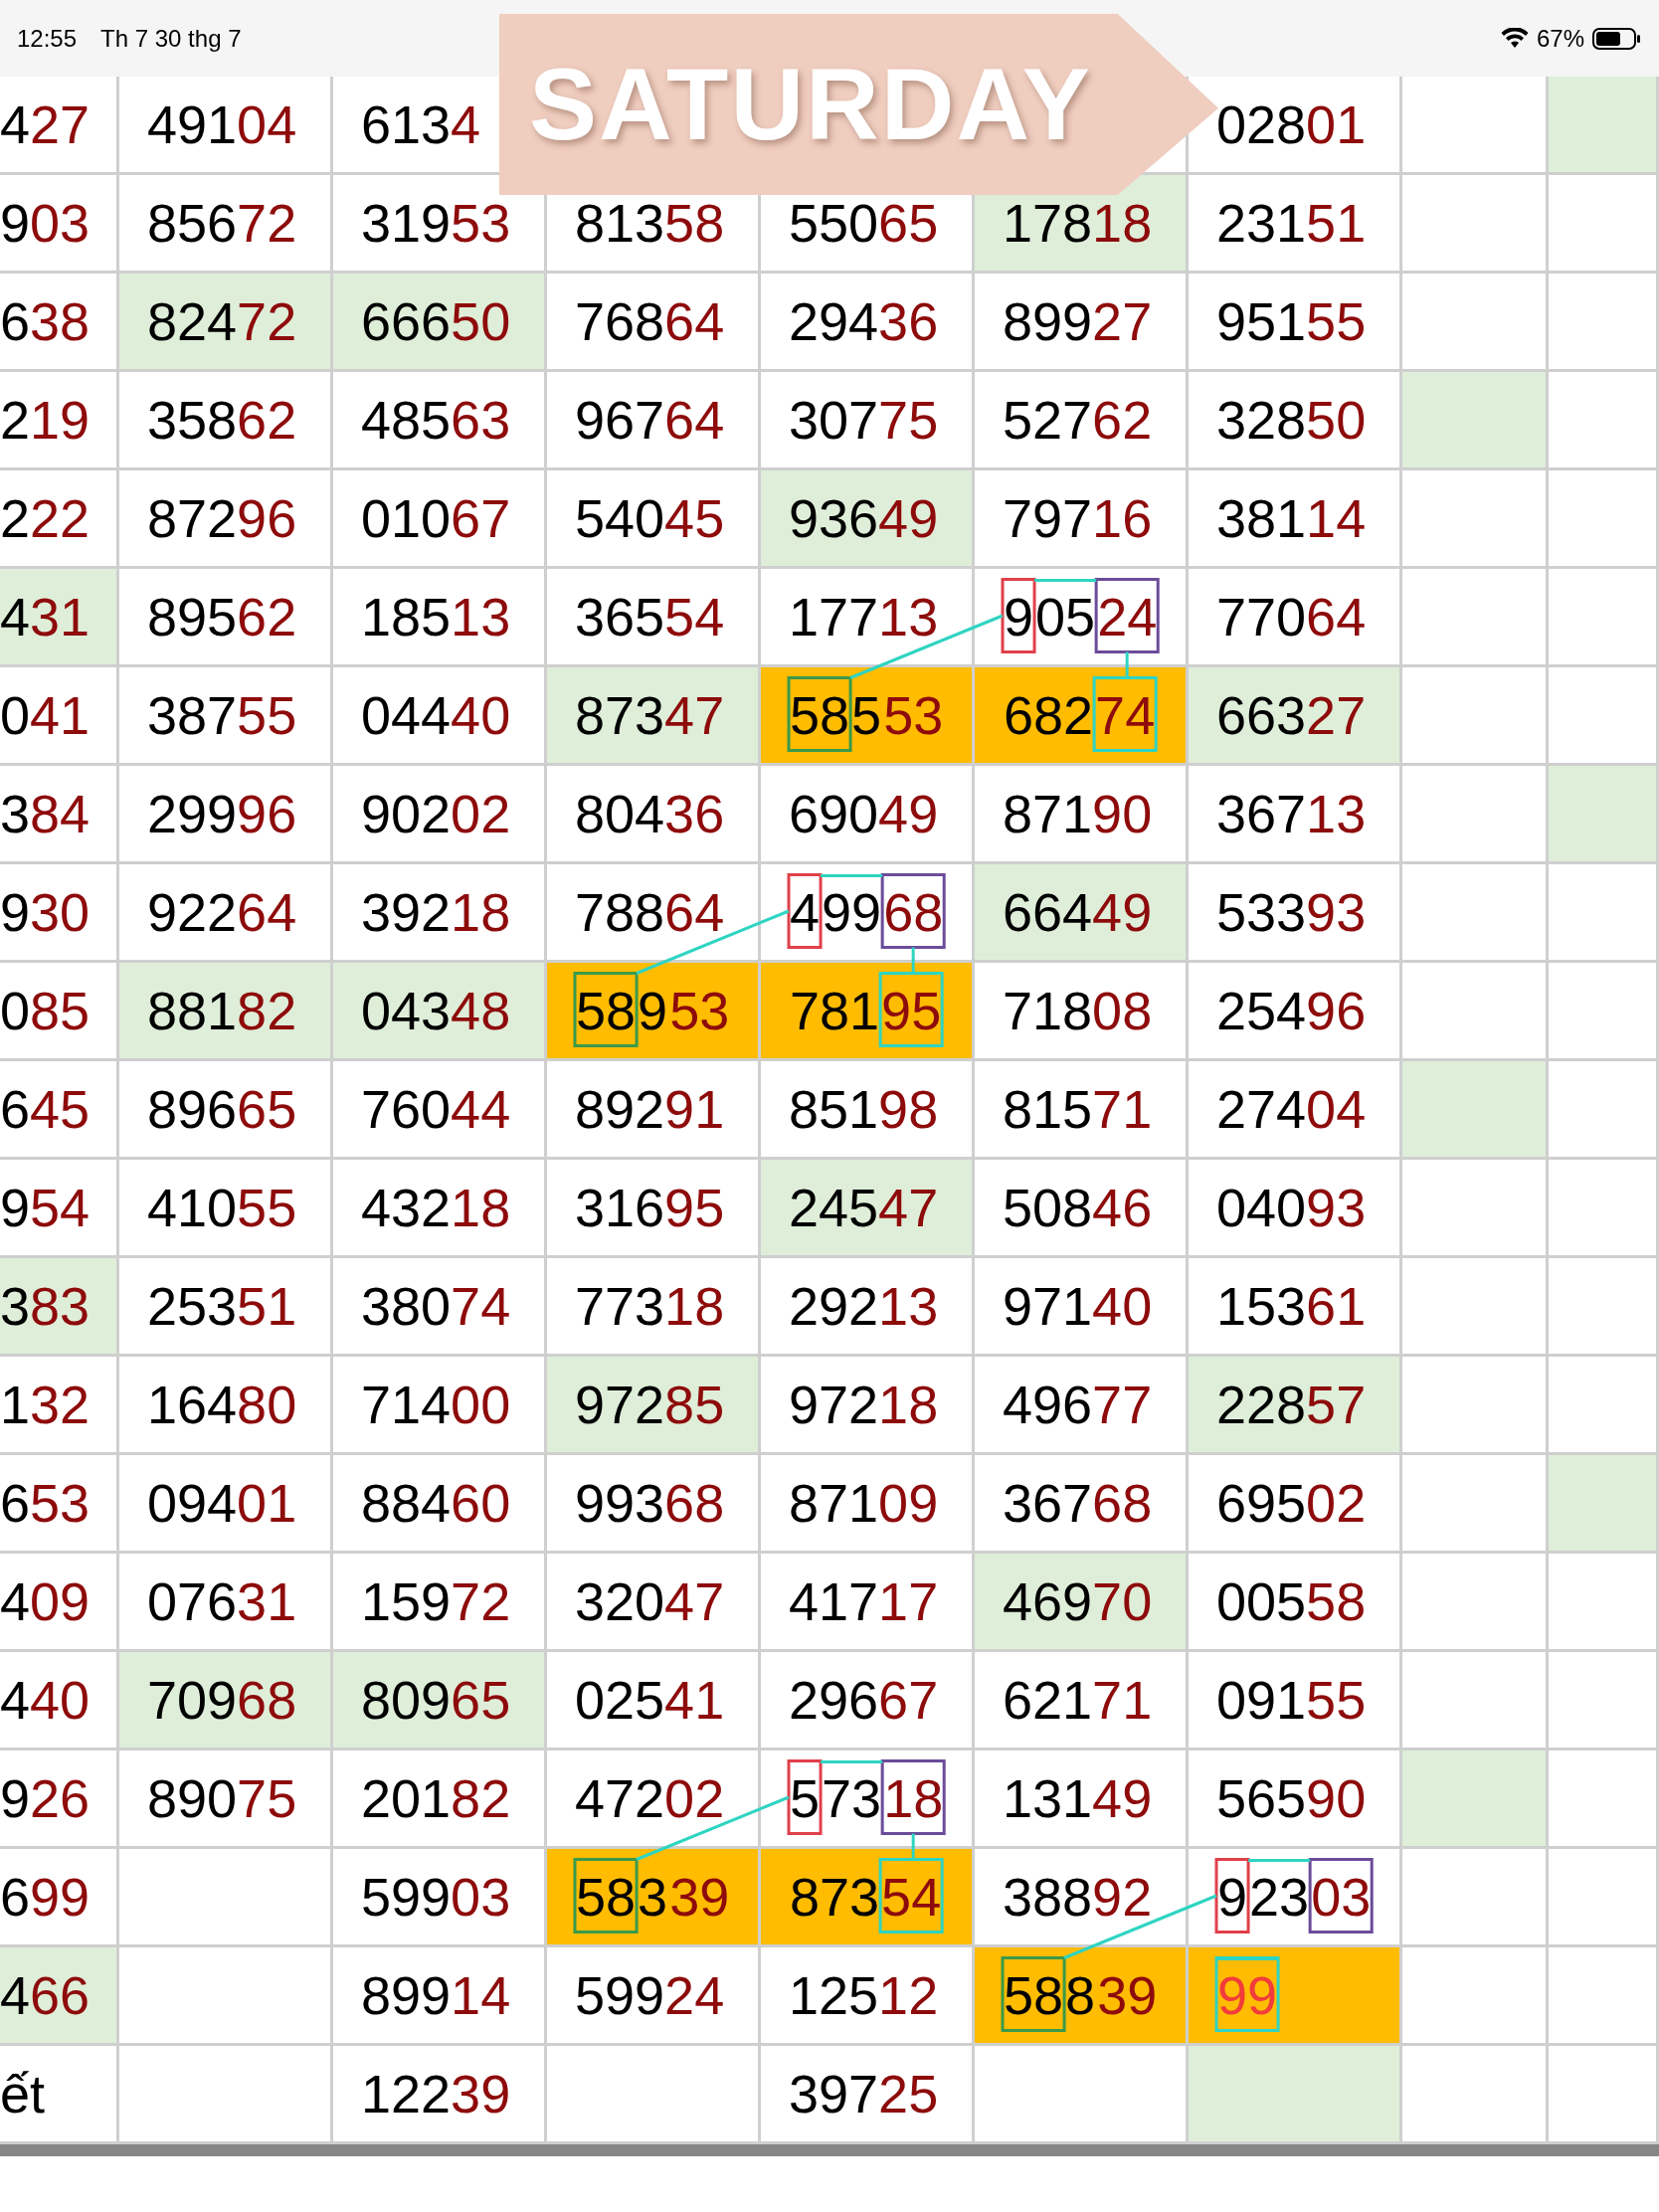 The height and width of the screenshot is (2212, 1659). I want to click on table-cell: 16480, so click(226, 1406).